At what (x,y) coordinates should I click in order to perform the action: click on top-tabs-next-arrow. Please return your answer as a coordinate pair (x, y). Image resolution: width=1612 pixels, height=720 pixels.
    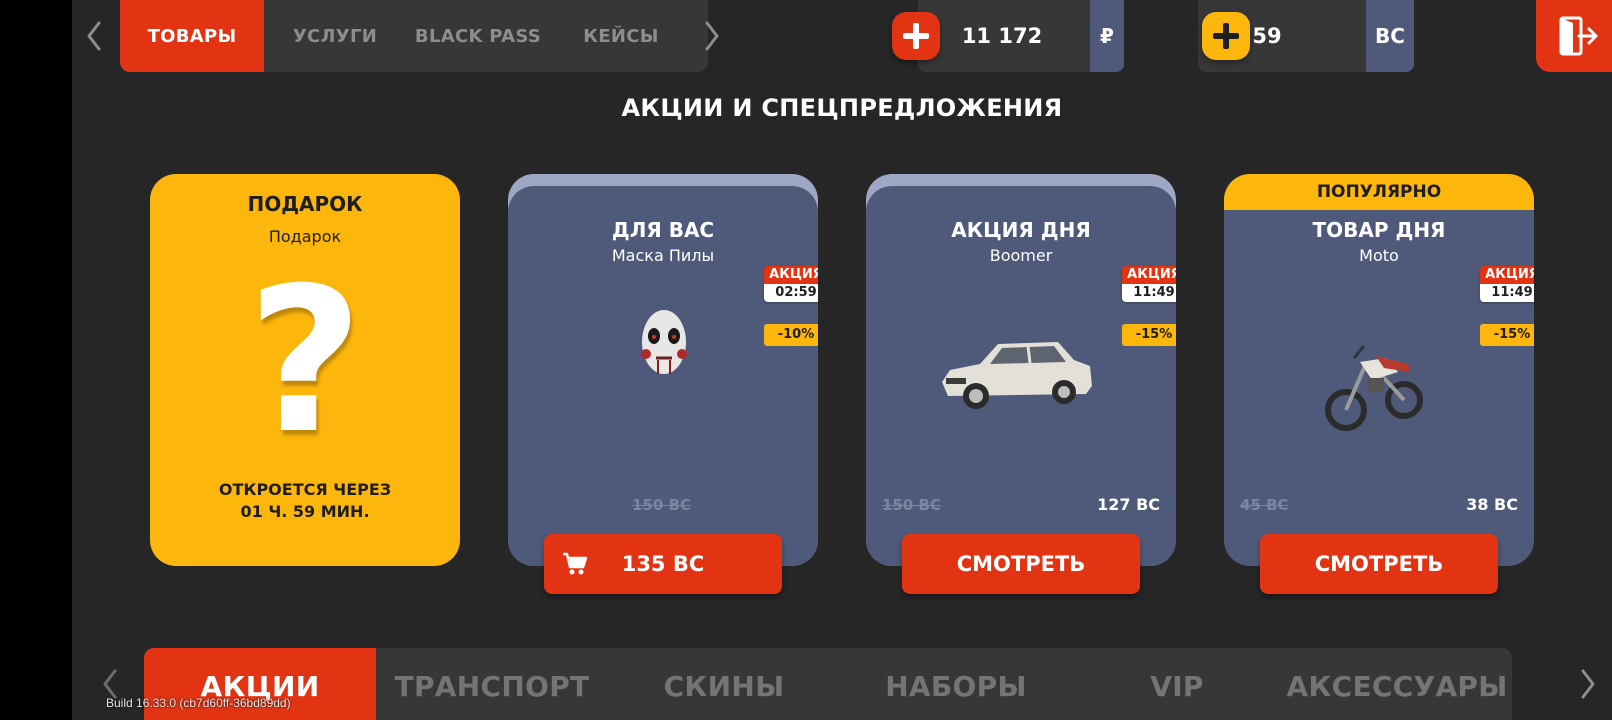
    Looking at the image, I should click on (712, 36).